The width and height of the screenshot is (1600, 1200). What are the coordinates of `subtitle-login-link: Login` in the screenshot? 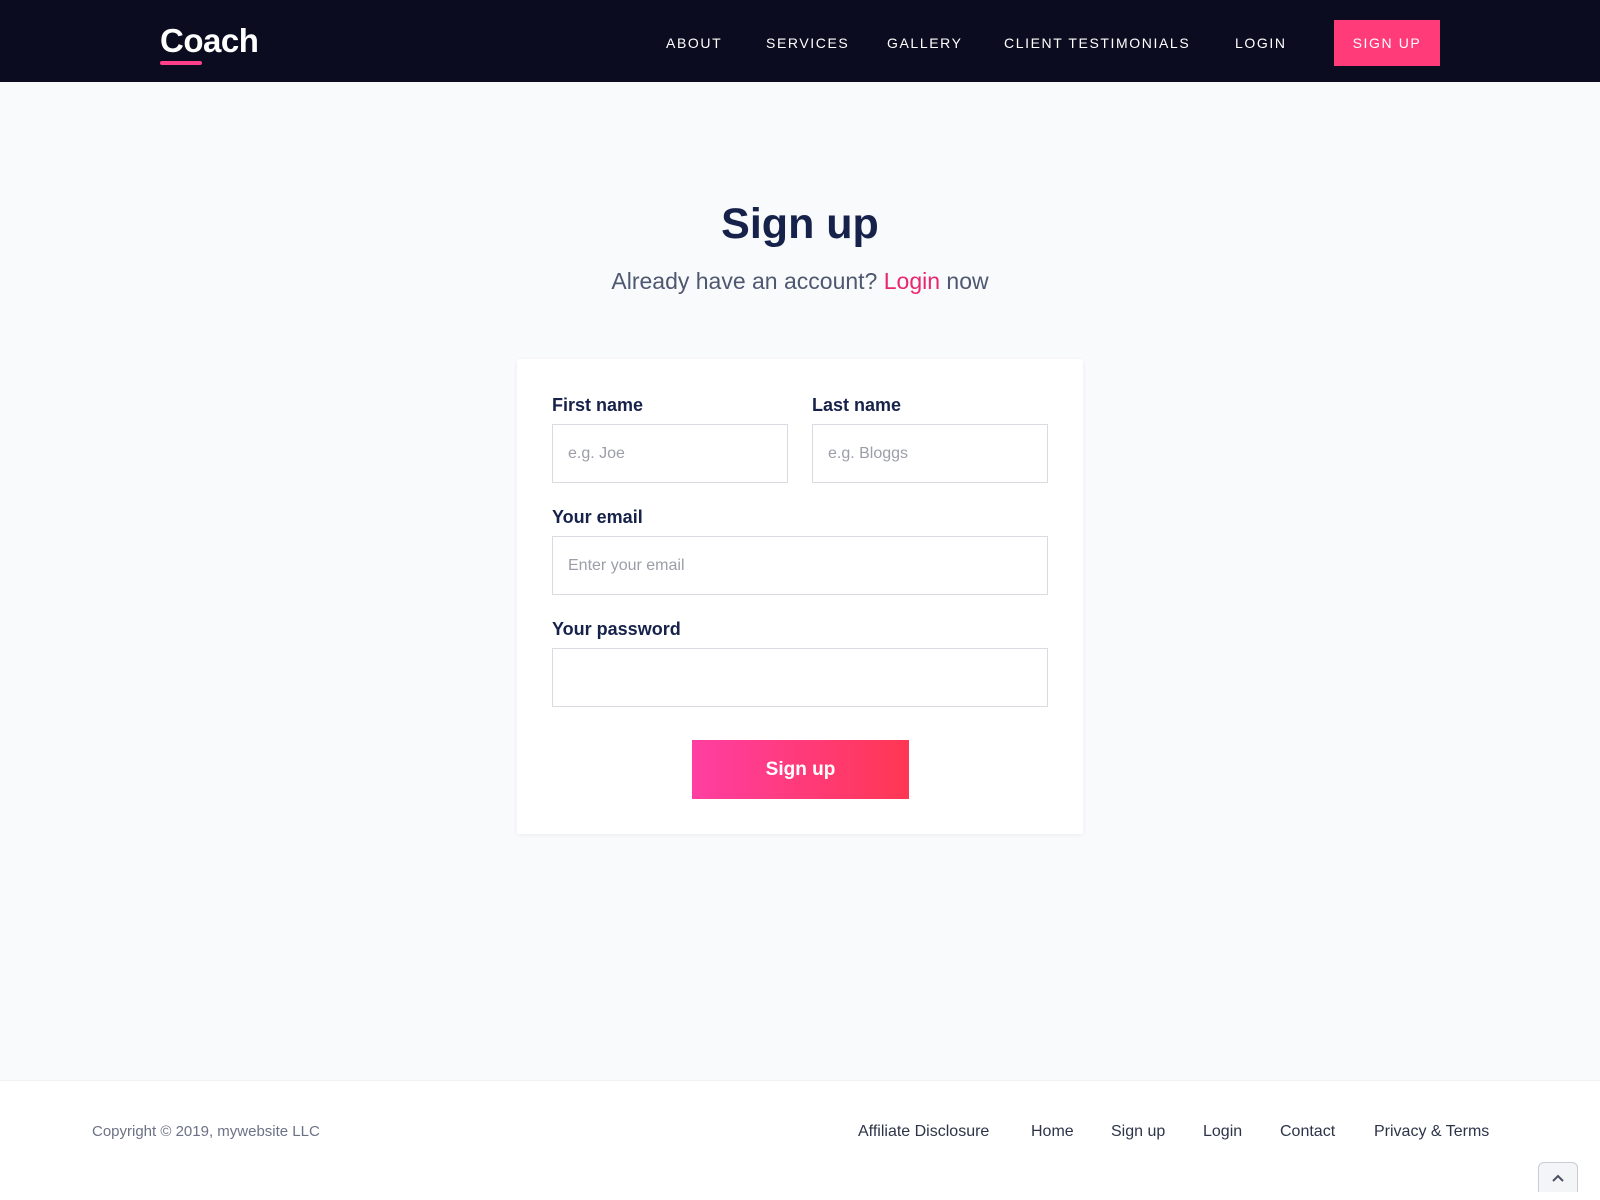 It's located at (912, 281).